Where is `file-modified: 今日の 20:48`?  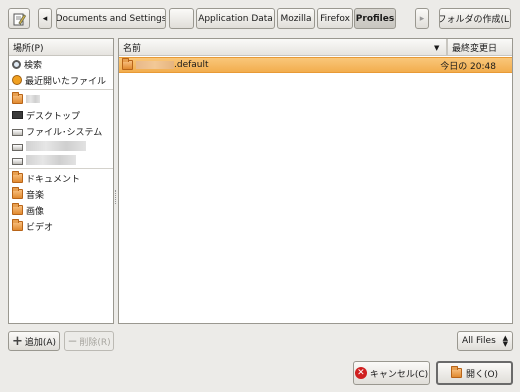
file-modified: 今日の 20:48 is located at coordinates (468, 66).